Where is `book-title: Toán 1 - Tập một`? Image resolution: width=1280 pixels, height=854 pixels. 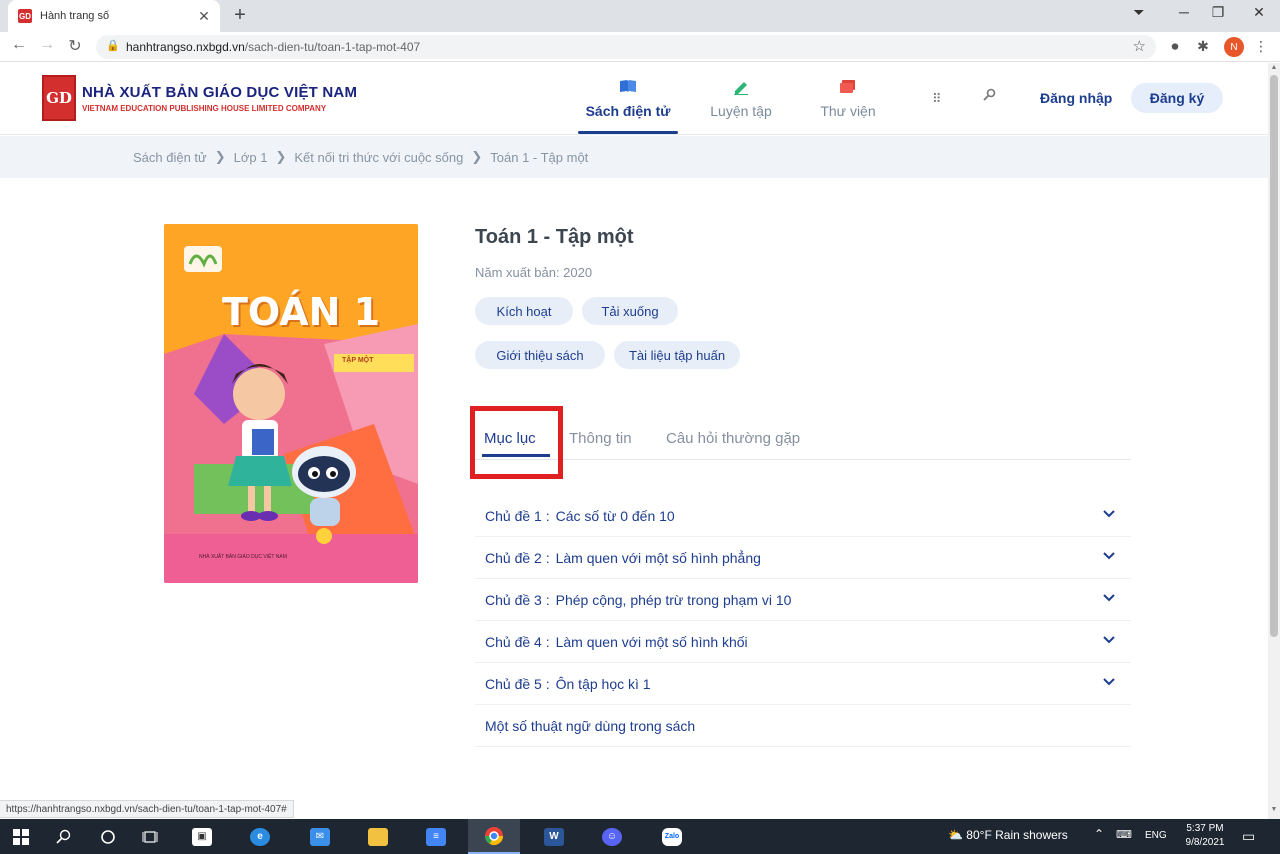
book-title: Toán 1 - Tập một is located at coordinates (554, 237).